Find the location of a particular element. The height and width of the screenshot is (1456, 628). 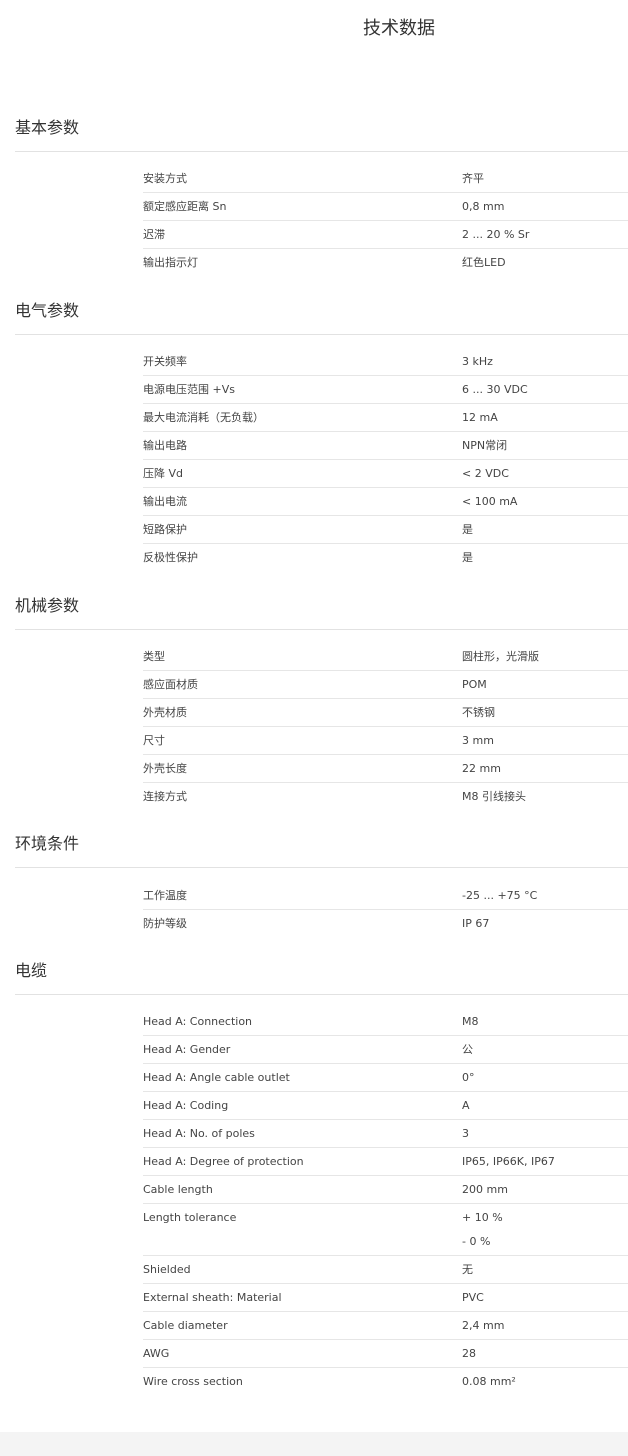

spec-label: 输出电路 is located at coordinates (165, 445).